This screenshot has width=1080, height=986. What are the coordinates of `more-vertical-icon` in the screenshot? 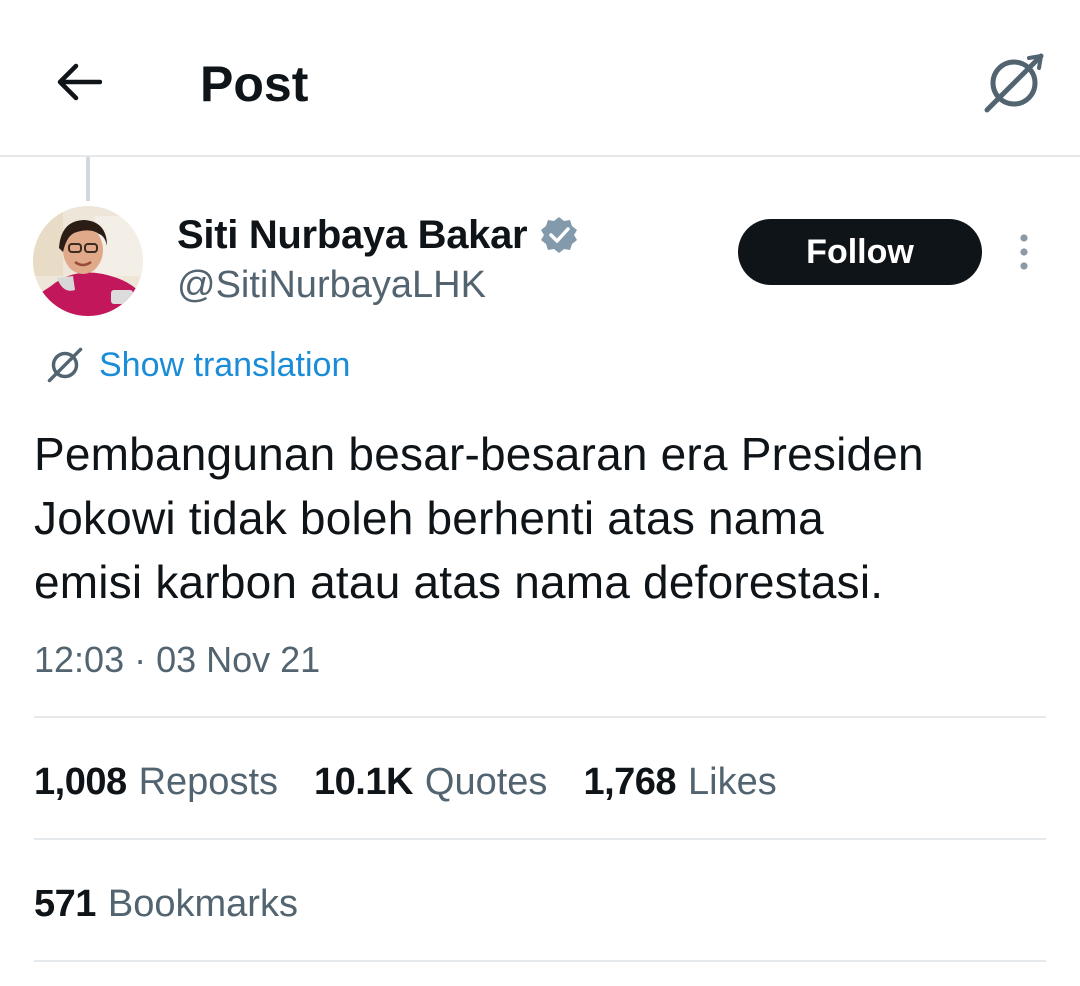 It's located at (1024, 252).